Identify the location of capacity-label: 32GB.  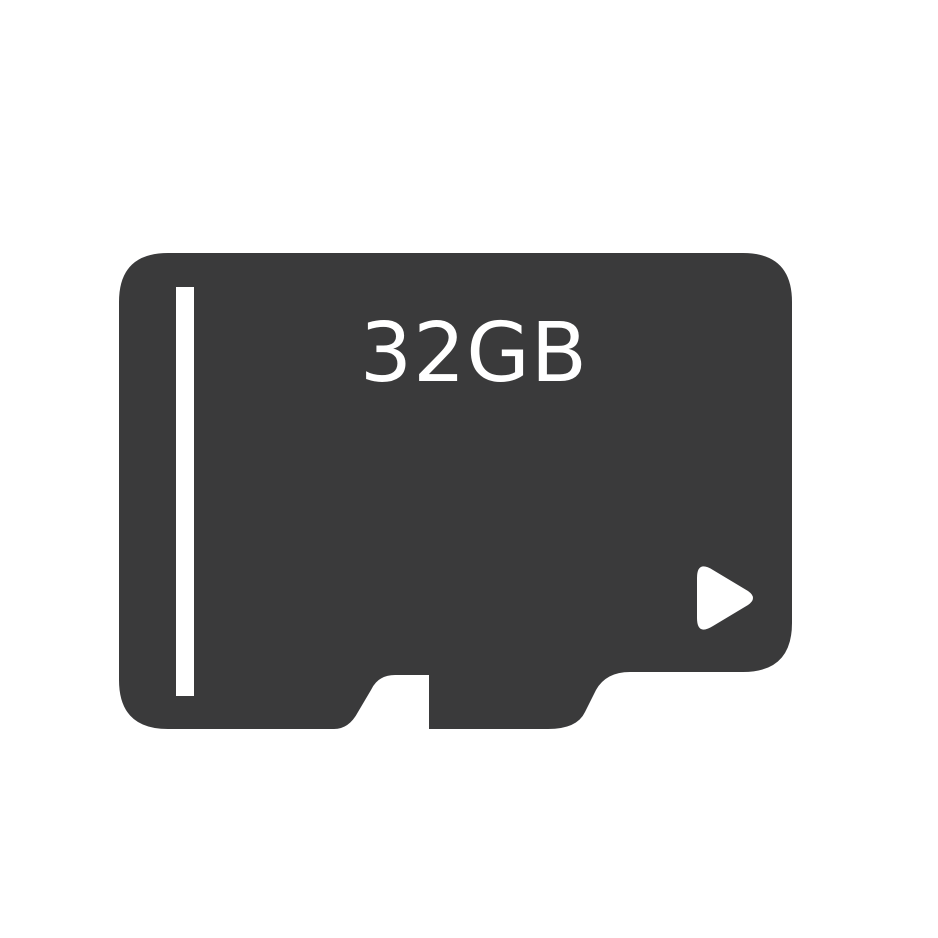
(474, 353).